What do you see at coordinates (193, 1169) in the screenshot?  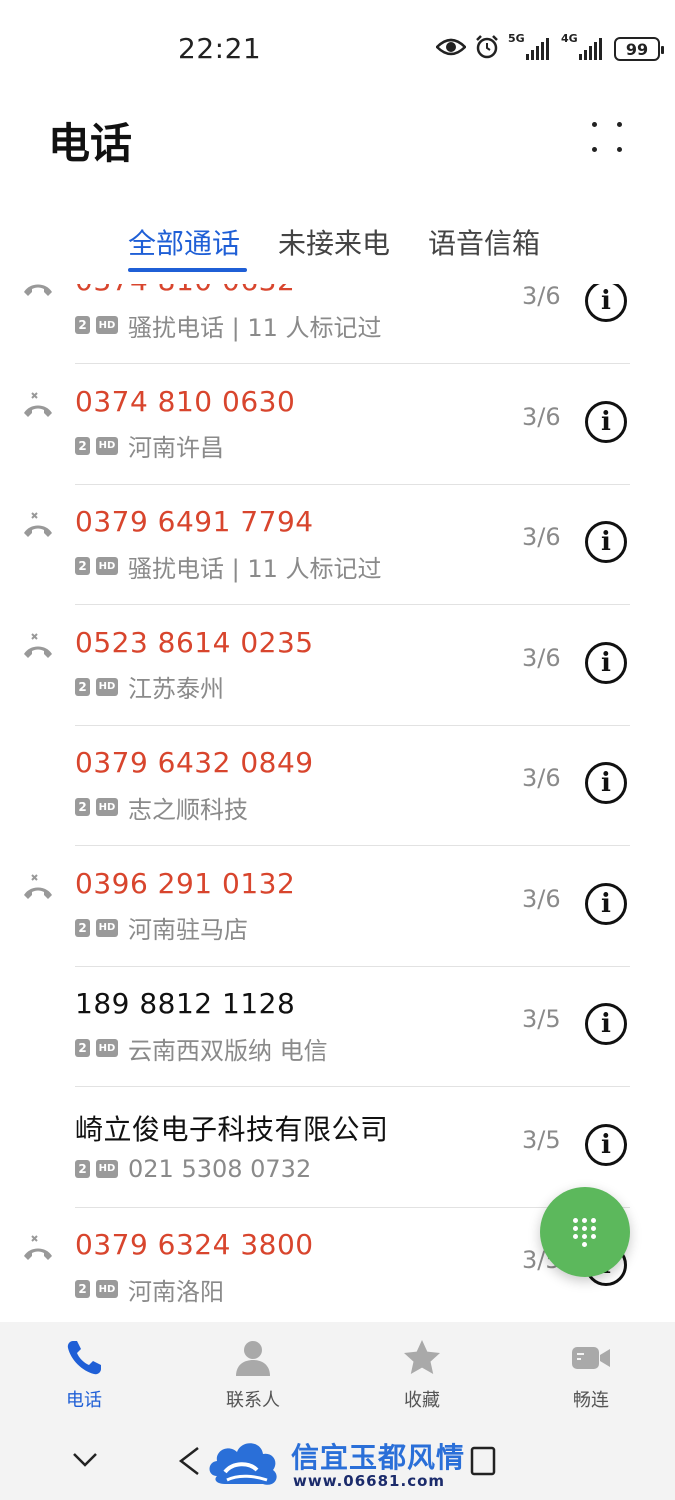 I see `call-details: 2 HD 021 5308 0732` at bounding box center [193, 1169].